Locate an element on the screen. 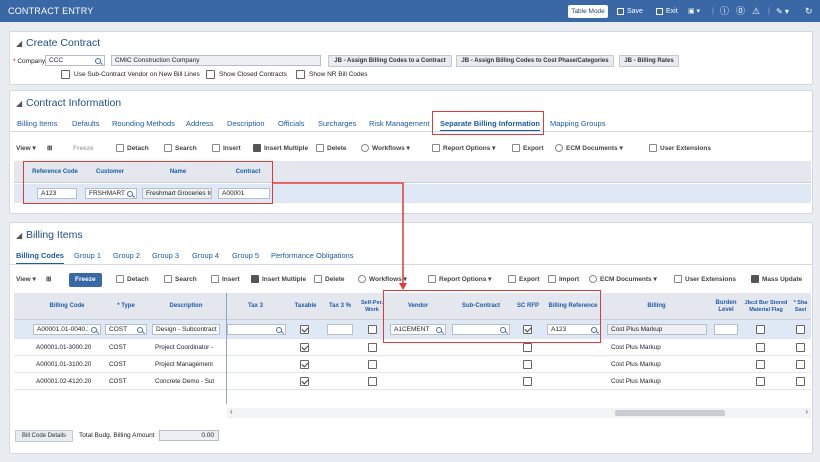 This screenshot has width=820, height=462. tax3-input is located at coordinates (256, 329).